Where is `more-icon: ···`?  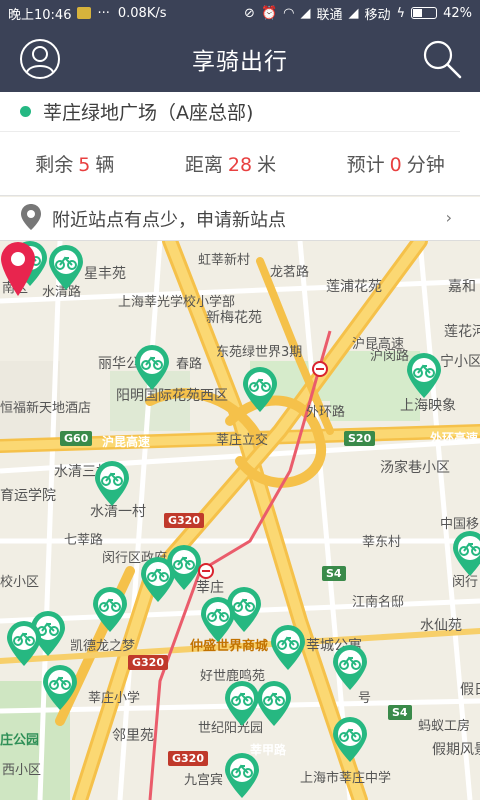 more-icon: ··· is located at coordinates (103, 13).